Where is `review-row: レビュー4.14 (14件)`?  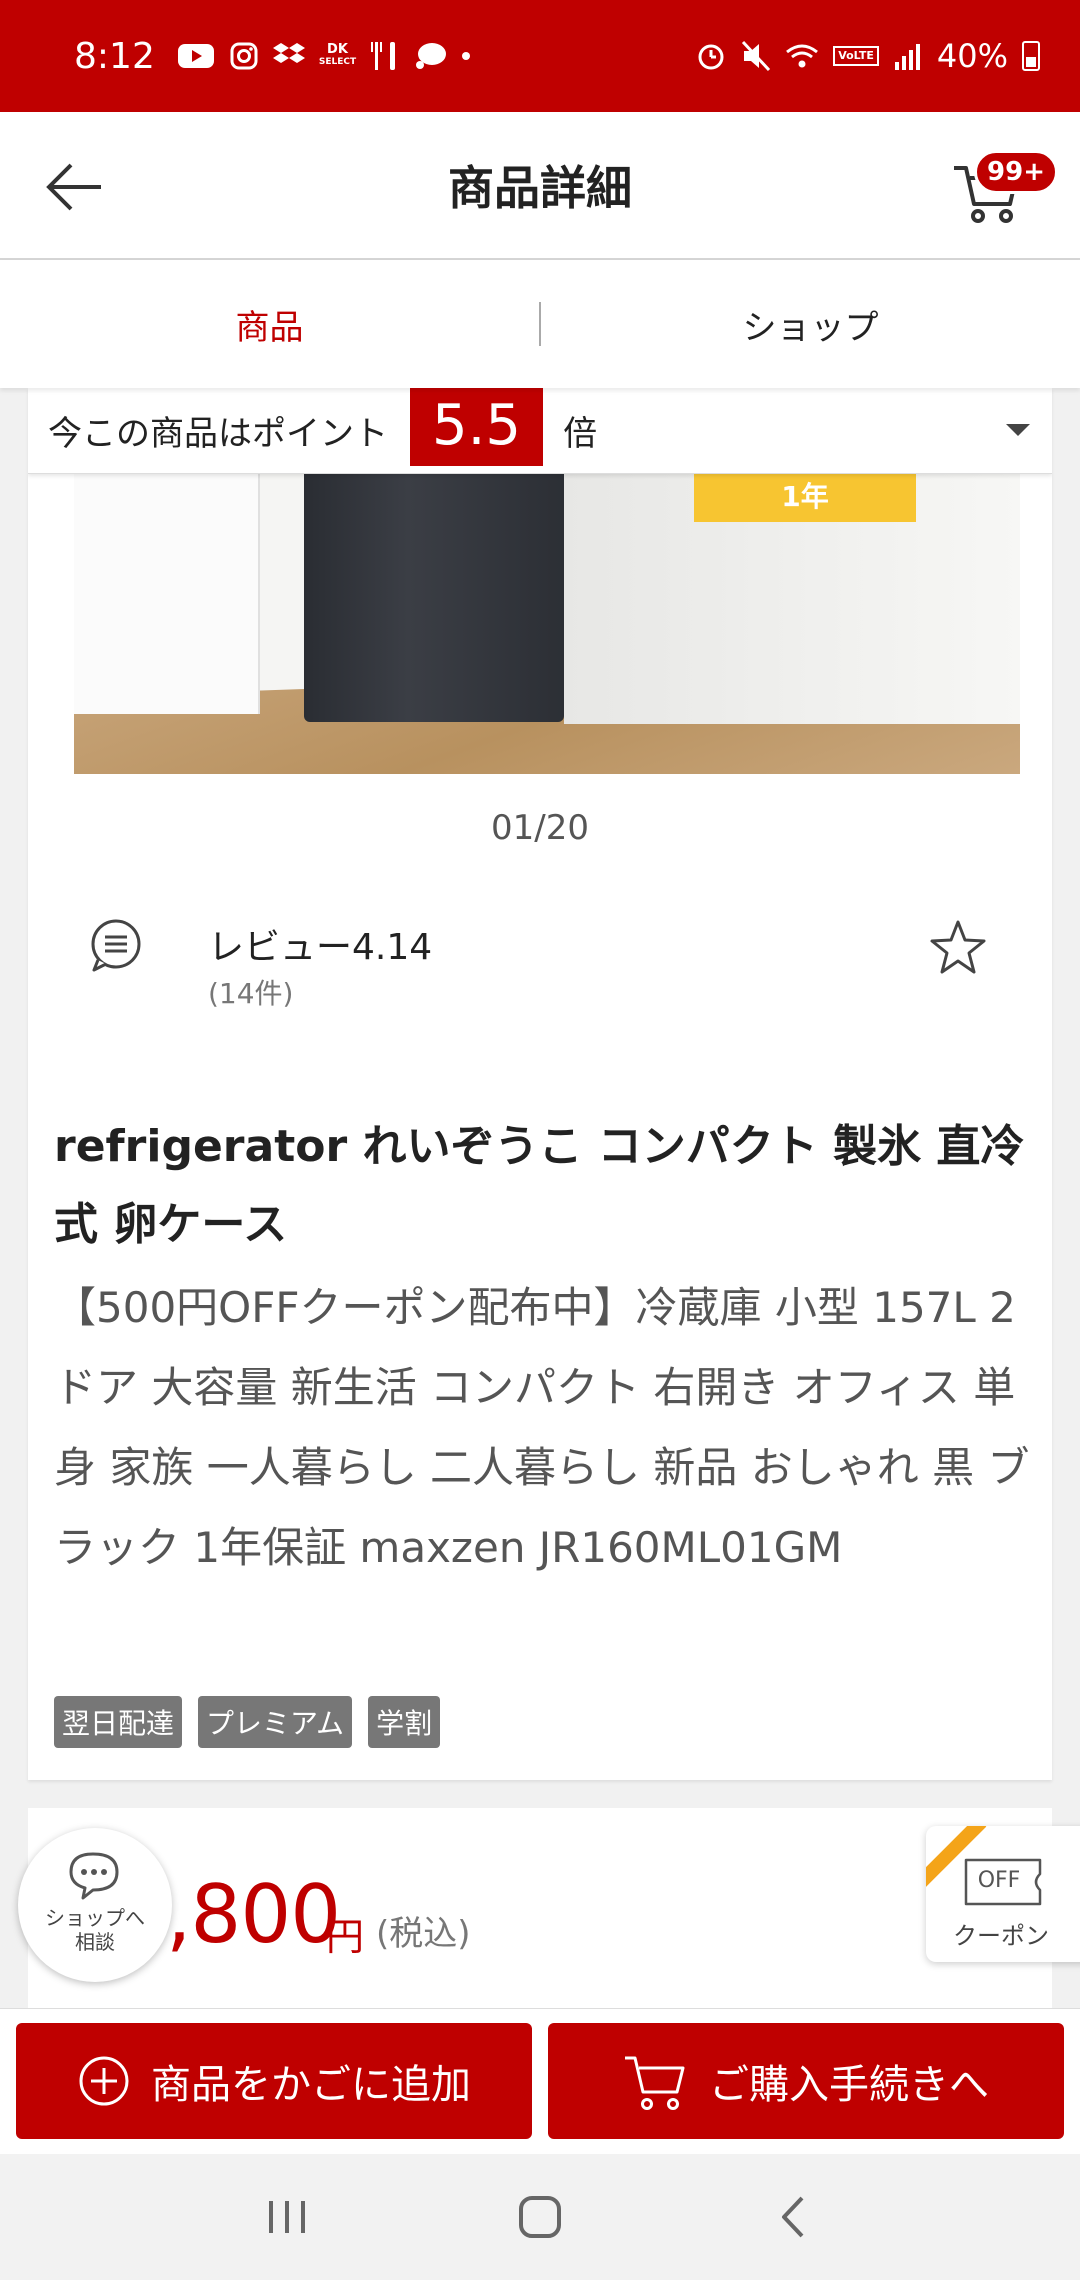 review-row: レビュー4.14 (14件) is located at coordinates (548, 973).